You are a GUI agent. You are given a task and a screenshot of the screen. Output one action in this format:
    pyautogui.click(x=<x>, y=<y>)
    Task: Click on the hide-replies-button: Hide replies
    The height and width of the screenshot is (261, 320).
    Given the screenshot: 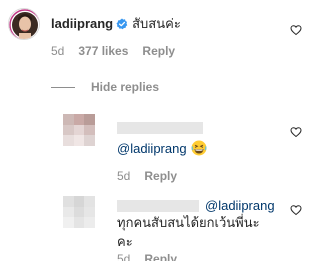 What is the action you would take?
    pyautogui.click(x=105, y=87)
    